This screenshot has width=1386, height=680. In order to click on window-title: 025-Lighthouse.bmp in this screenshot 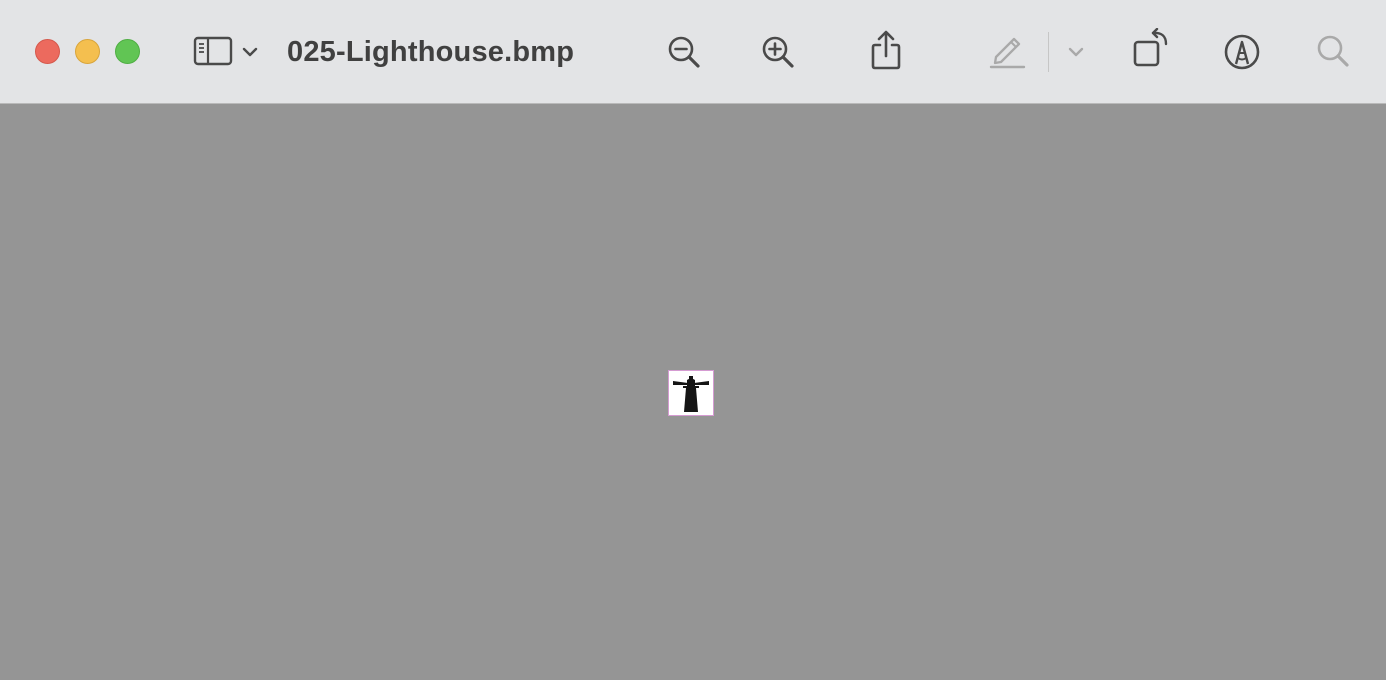, I will do `click(431, 52)`.